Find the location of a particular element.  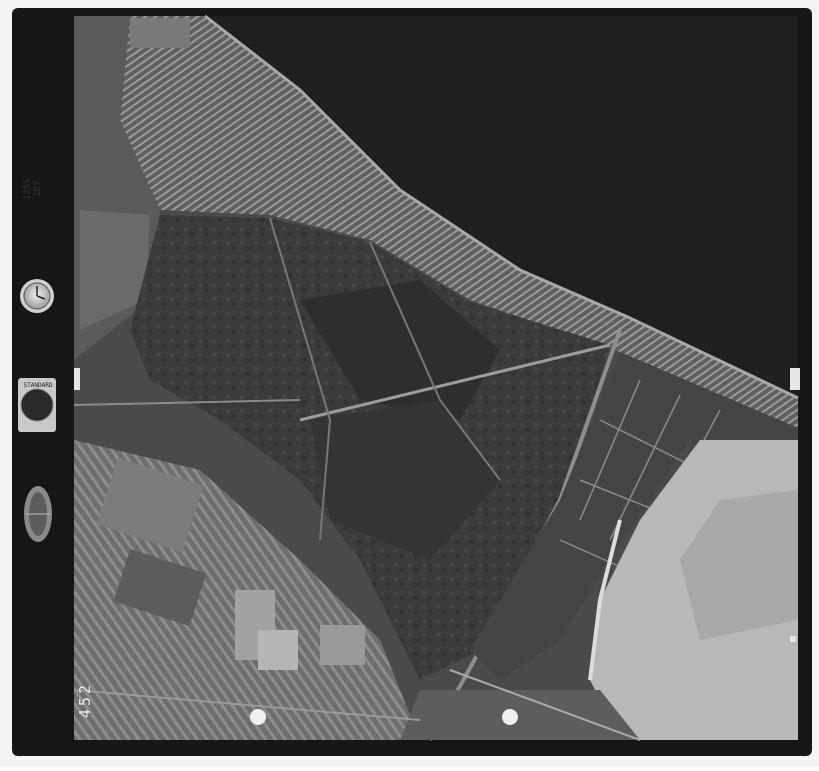

level-bubble-icon is located at coordinates (38, 514).